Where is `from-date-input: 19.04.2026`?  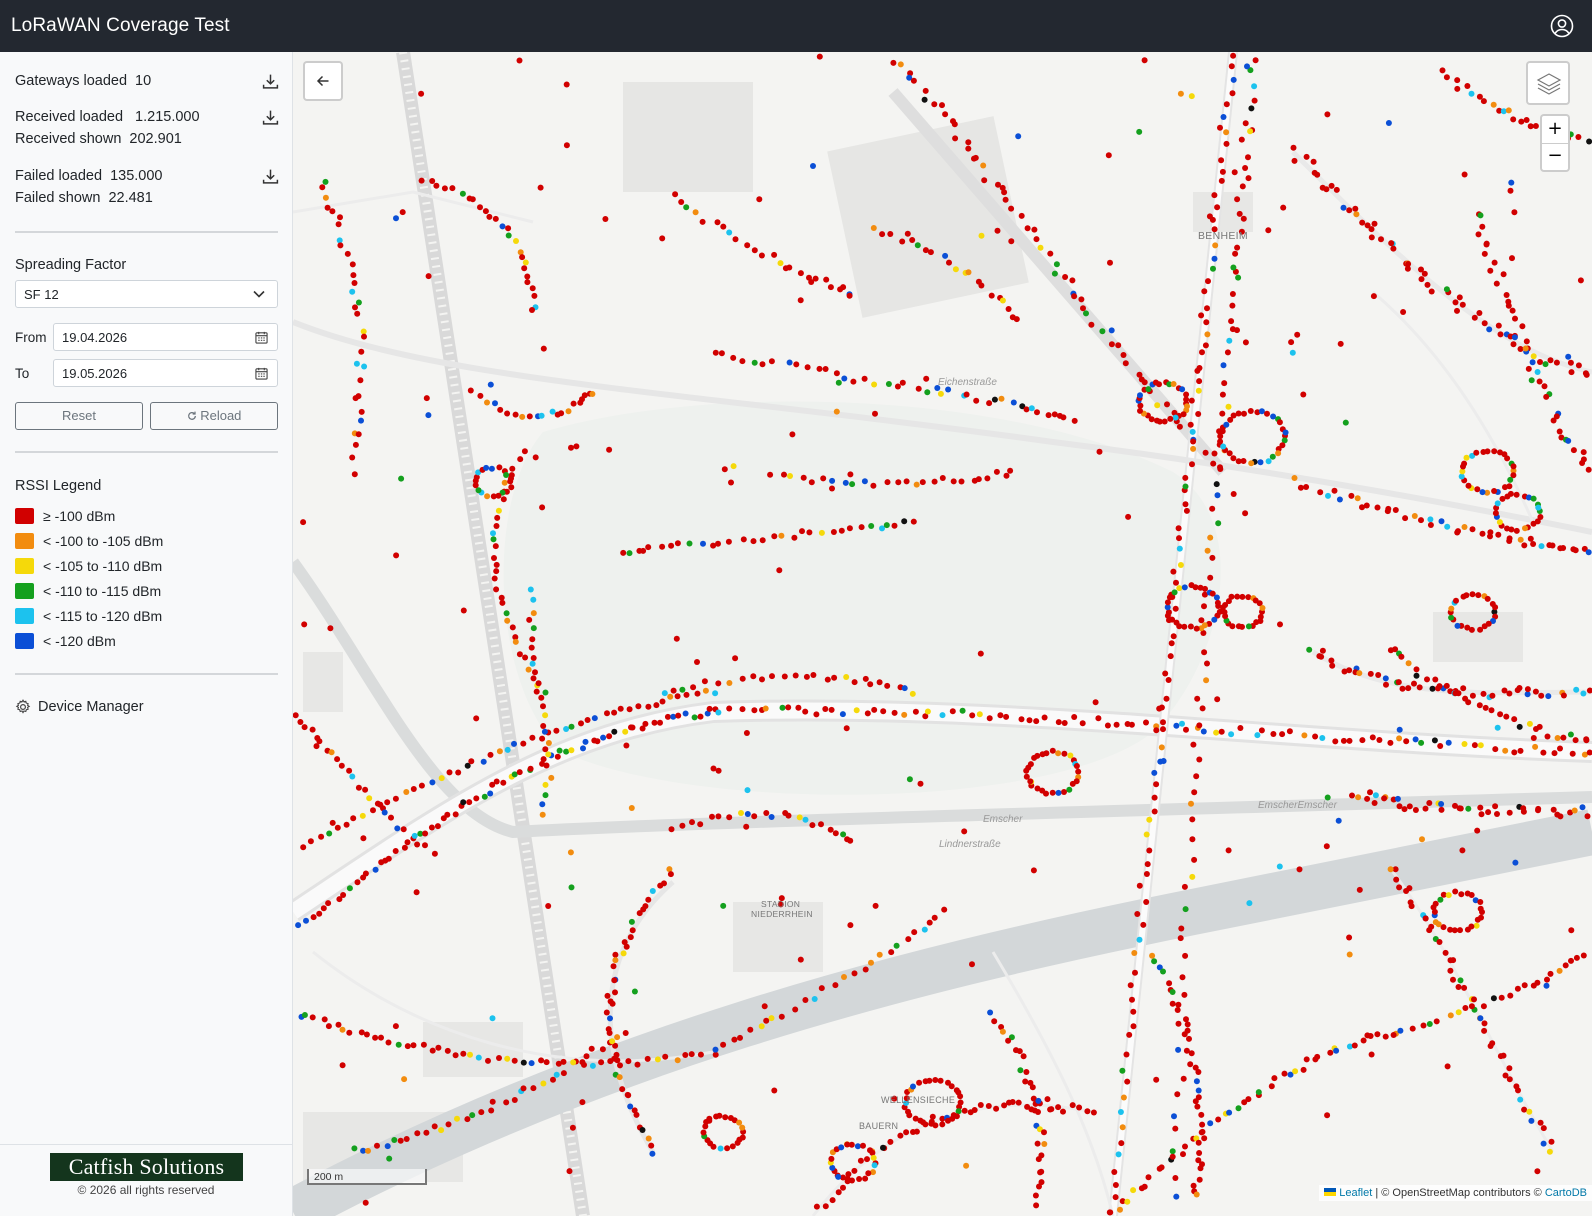 from-date-input: 19.04.2026 is located at coordinates (165, 337).